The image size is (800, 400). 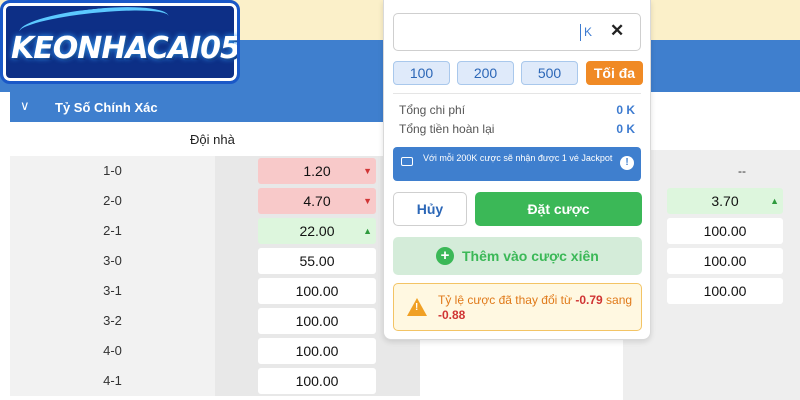 I want to click on home-team-label: Đội nhà, so click(x=212, y=139).